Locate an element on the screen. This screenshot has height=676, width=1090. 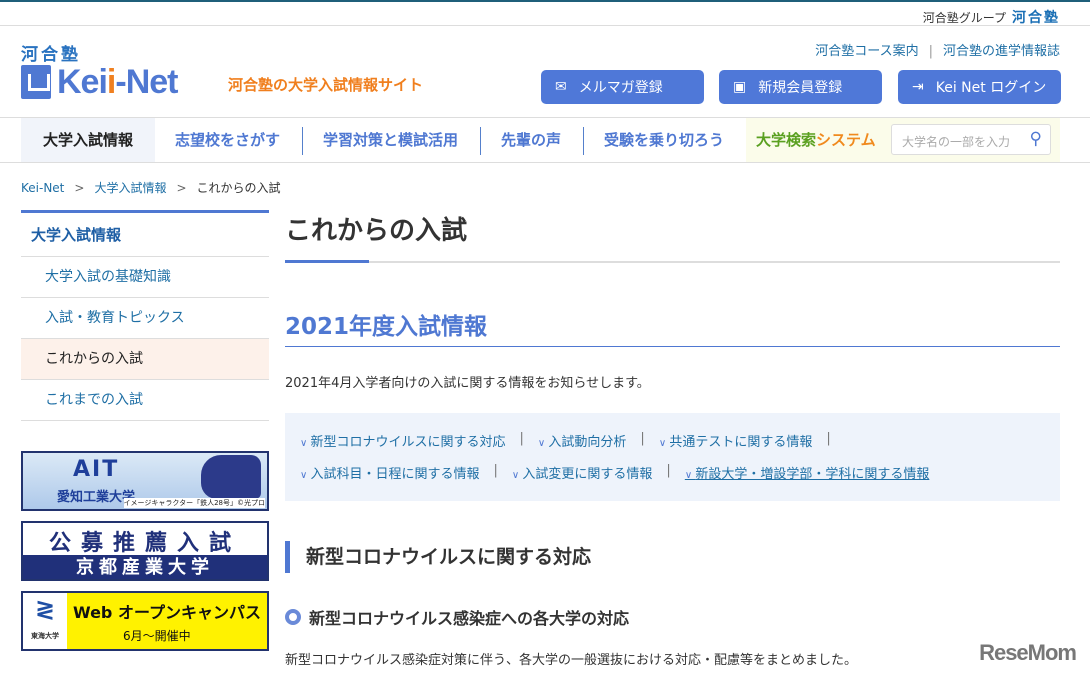
university-search-input: 大学名の一部を入力 ⚲ is located at coordinates (971, 139).